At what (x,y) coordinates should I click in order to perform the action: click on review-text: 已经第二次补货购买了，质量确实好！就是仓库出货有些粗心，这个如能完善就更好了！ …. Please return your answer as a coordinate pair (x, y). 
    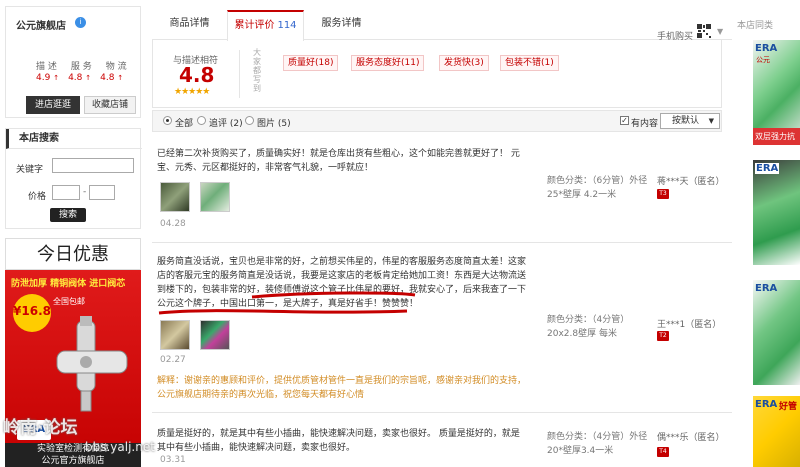
    Looking at the image, I should click on (338, 161).